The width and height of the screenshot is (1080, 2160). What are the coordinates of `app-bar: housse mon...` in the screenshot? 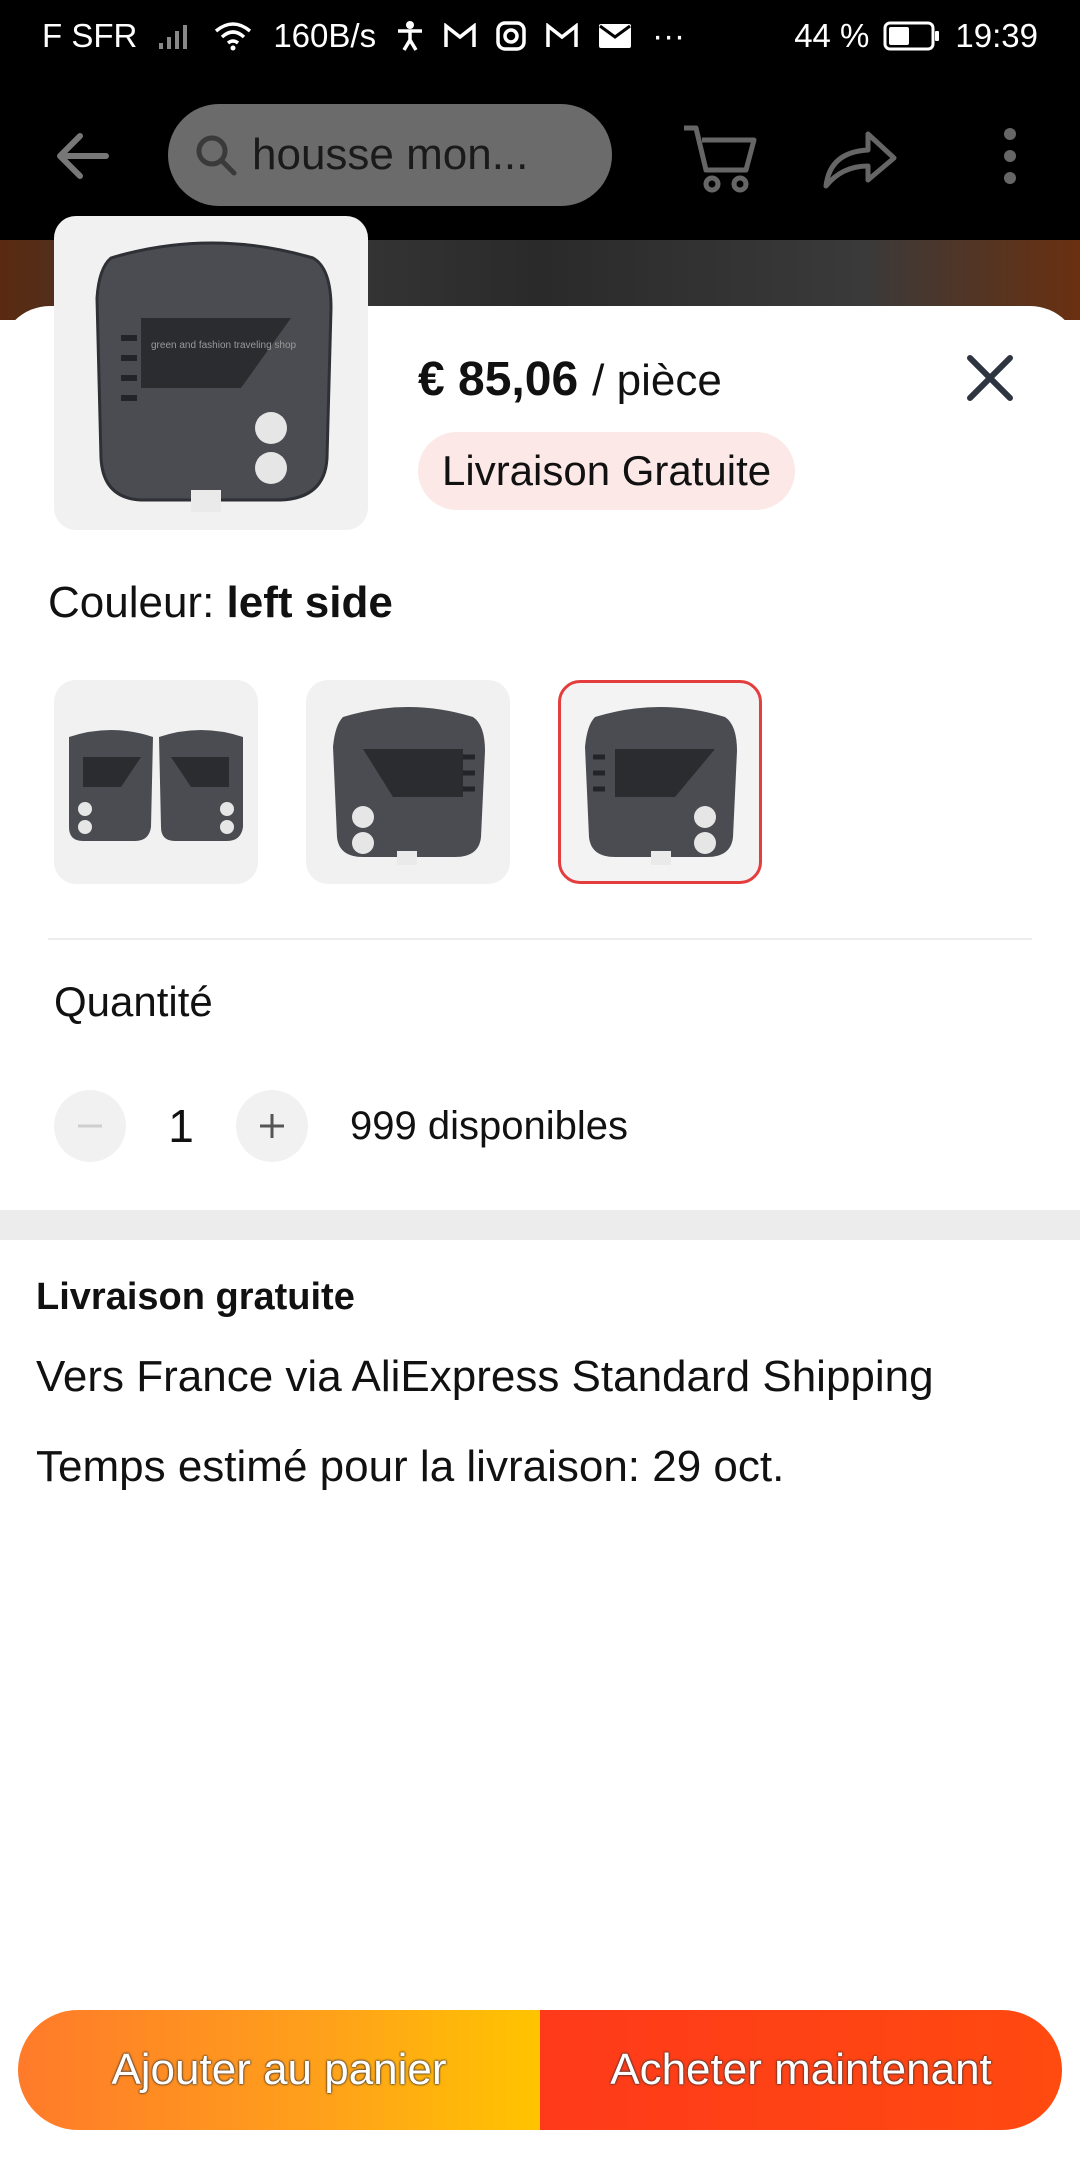 It's located at (540, 156).